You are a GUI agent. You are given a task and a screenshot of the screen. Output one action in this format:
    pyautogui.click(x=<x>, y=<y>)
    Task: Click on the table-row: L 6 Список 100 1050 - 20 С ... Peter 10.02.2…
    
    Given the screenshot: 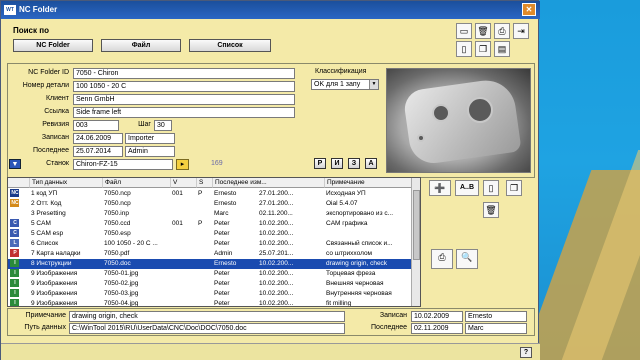 What is the action you would take?
    pyautogui.click(x=210, y=244)
    